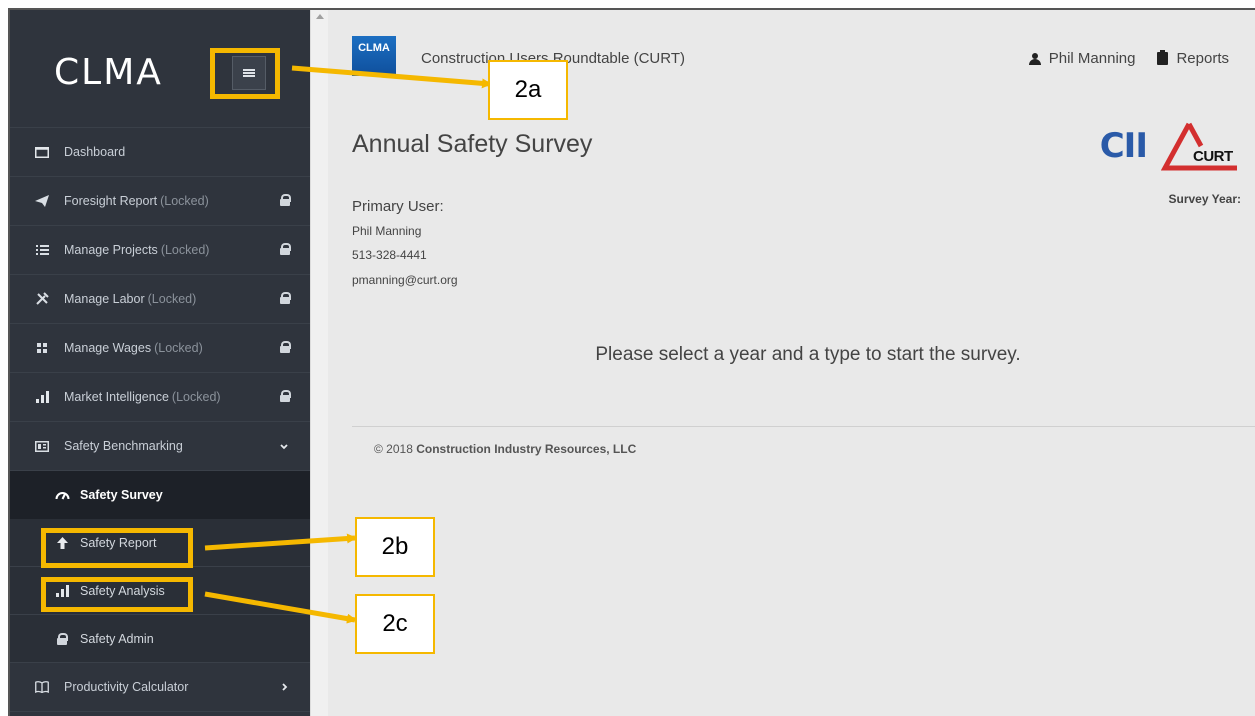  What do you see at coordinates (389, 255) in the screenshot?
I see `primary-user-phone: 513-328-4441` at bounding box center [389, 255].